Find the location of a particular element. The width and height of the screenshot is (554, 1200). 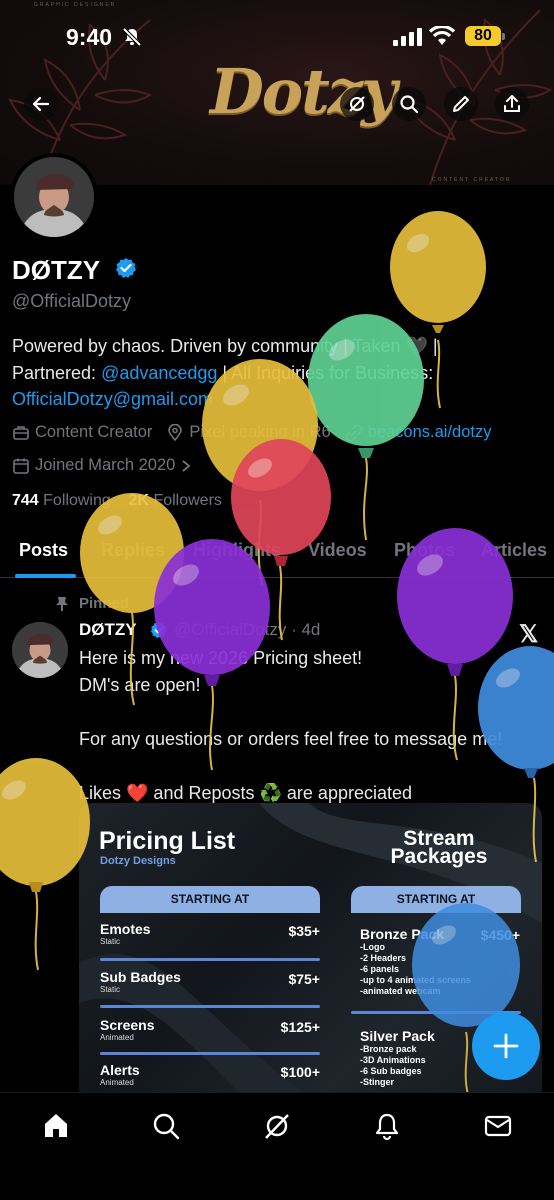

balloon-yellow is located at coordinates (45, 864).